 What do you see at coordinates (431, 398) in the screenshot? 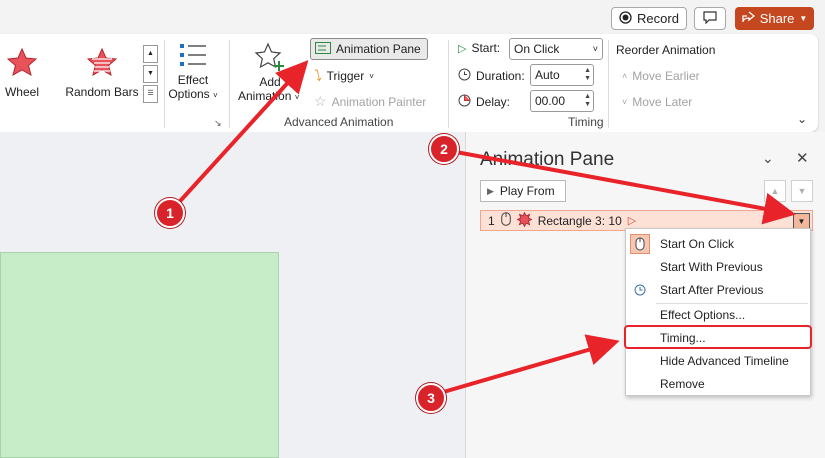
I see `callout-badge-3: 3` at bounding box center [431, 398].